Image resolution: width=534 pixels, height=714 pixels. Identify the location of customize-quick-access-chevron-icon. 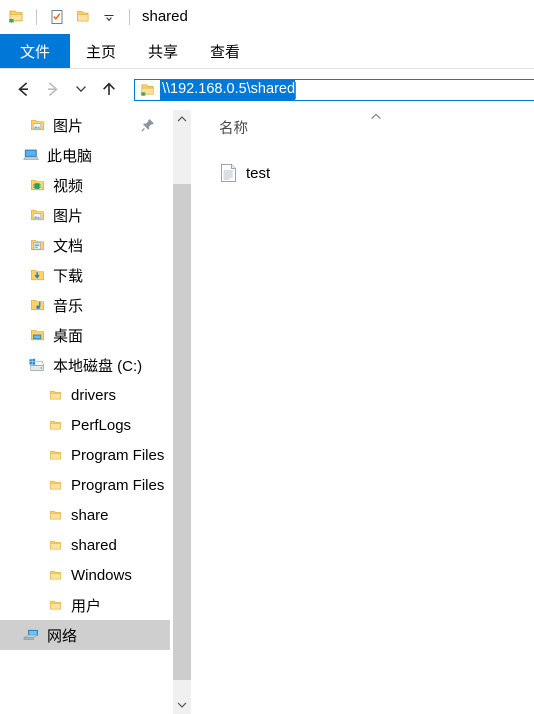
(109, 17).